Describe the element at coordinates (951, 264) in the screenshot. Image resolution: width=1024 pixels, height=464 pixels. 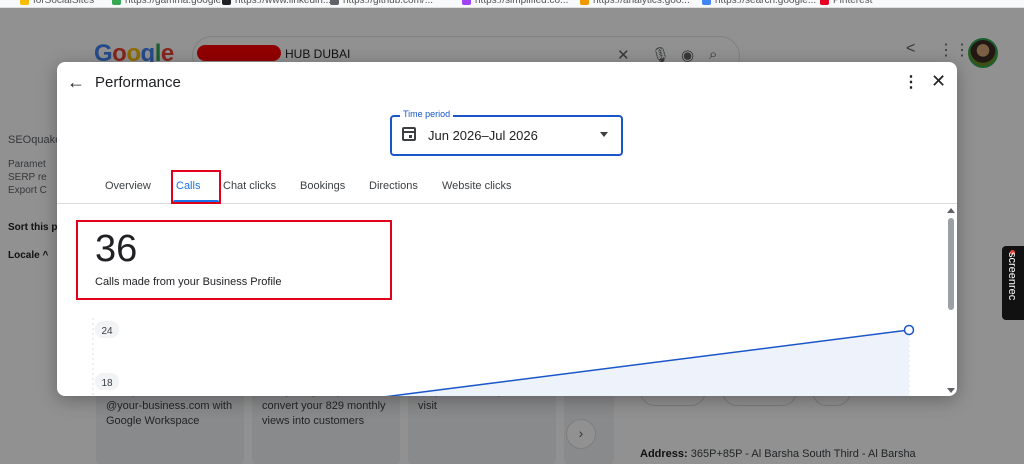
I see `scroll-thumb` at that location.